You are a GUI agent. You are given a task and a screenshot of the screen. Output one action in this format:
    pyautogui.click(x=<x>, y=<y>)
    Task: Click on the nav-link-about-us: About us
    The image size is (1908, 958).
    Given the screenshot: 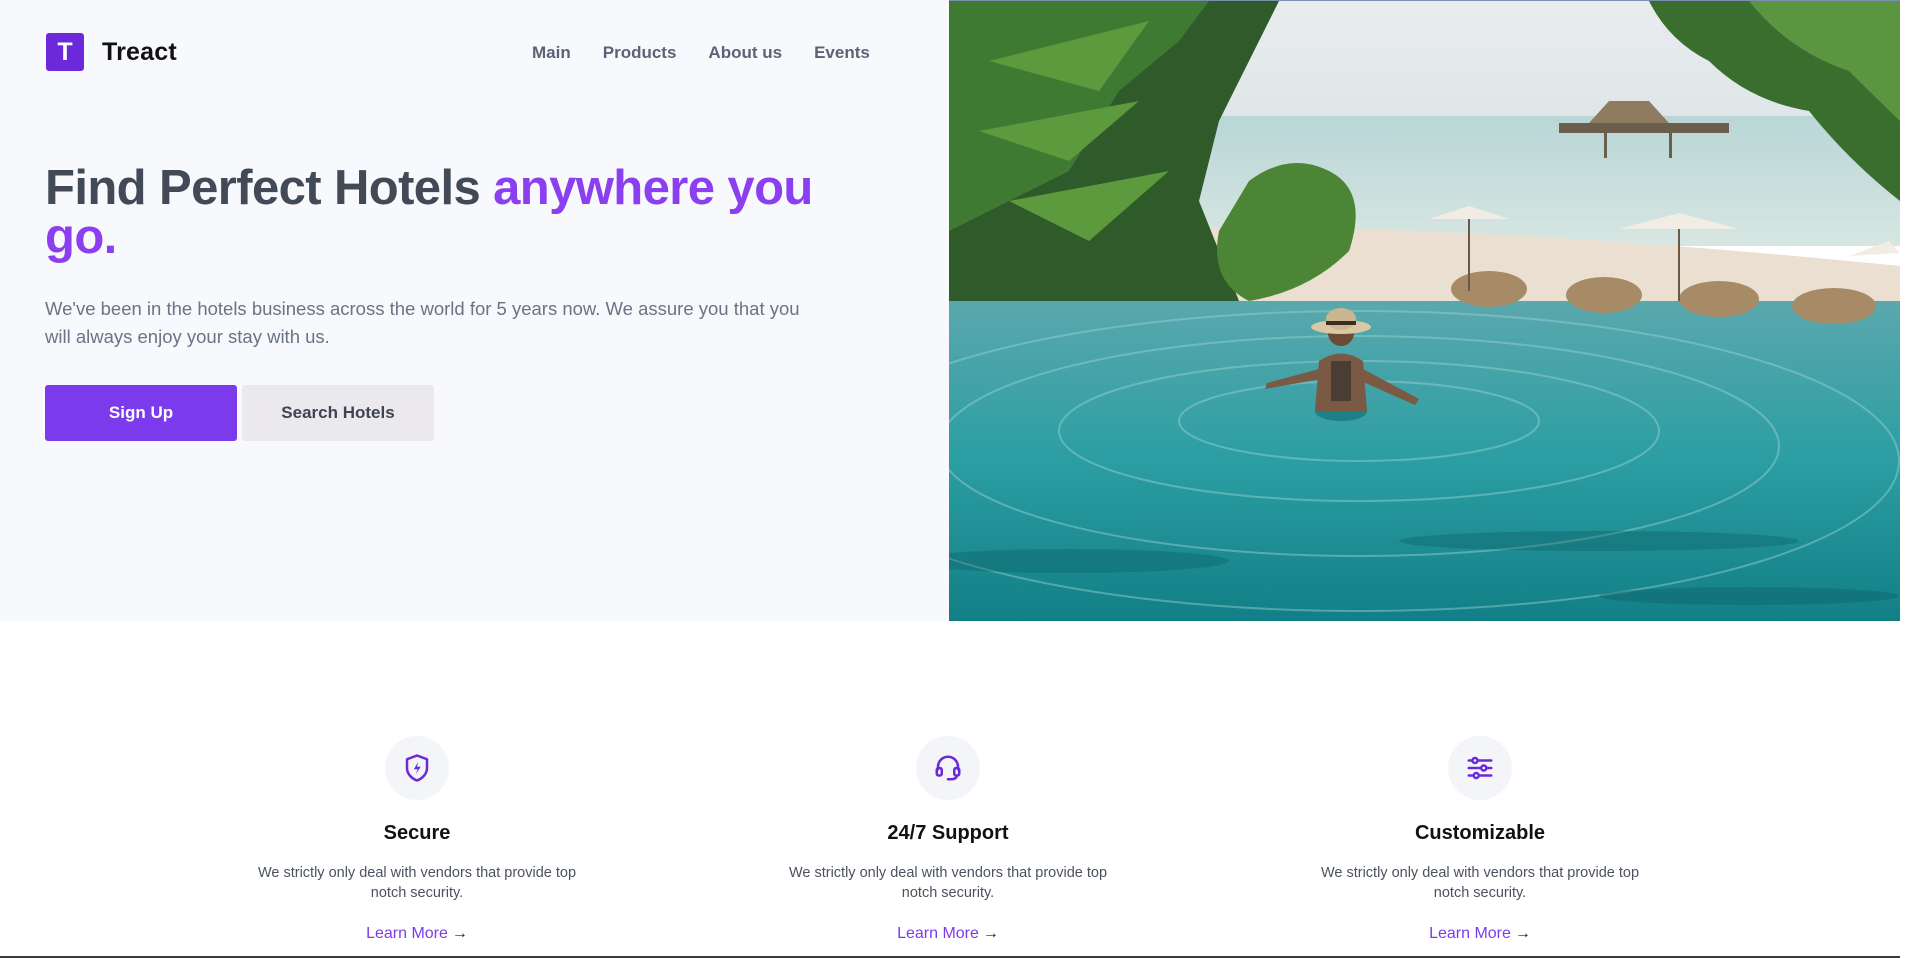 What is the action you would take?
    pyautogui.click(x=745, y=53)
    